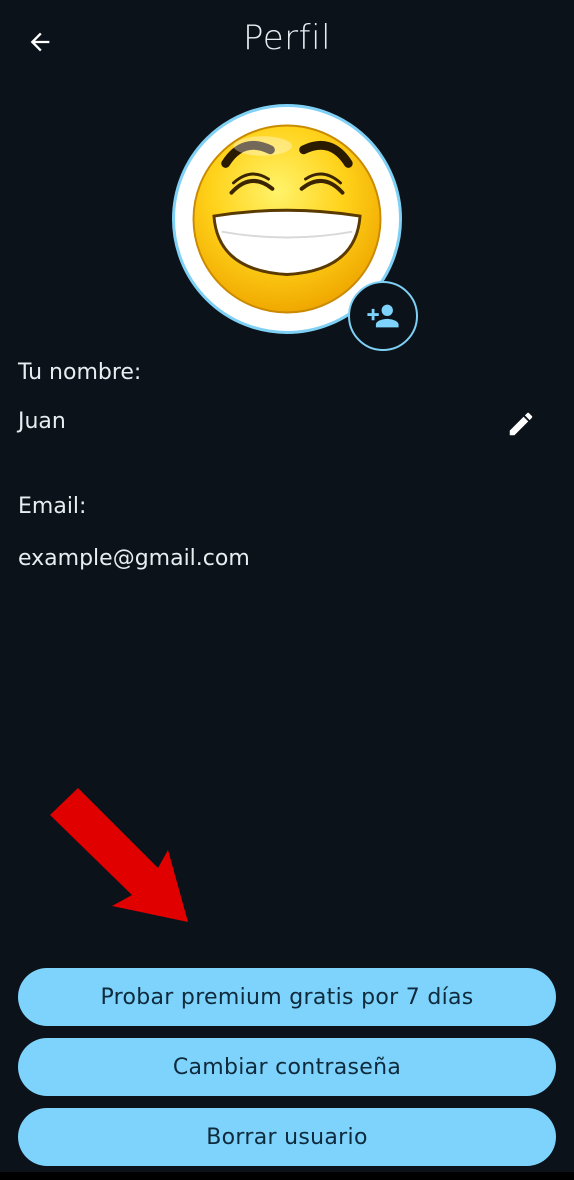  Describe the element at coordinates (80, 372) in the screenshot. I see `name-label: Tu nombre:` at that location.